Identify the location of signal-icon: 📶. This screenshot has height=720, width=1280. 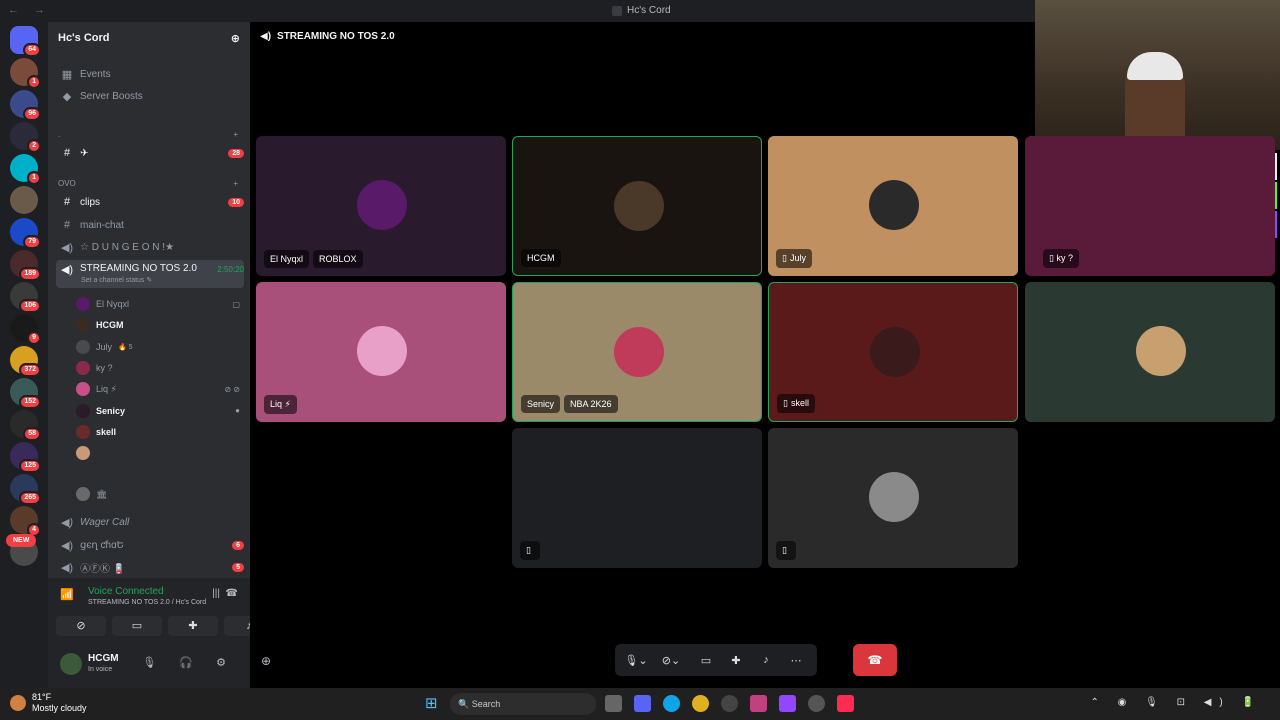
(67, 594).